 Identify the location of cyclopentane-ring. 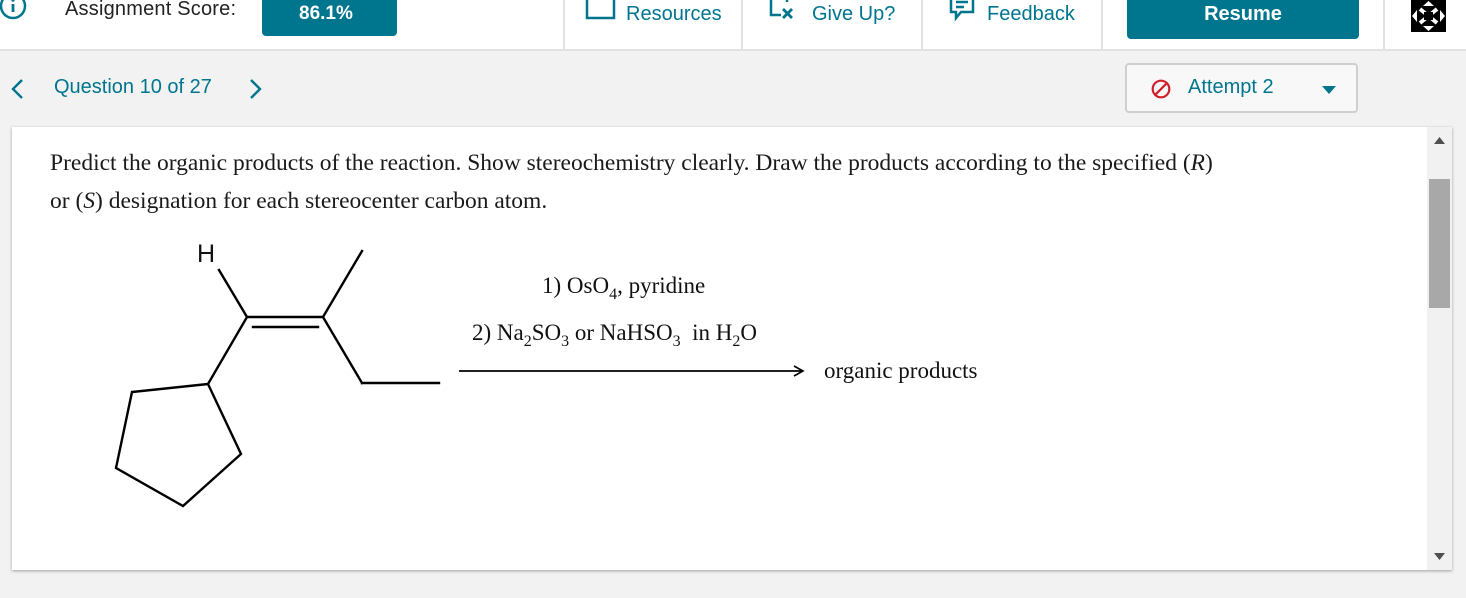
(178, 445).